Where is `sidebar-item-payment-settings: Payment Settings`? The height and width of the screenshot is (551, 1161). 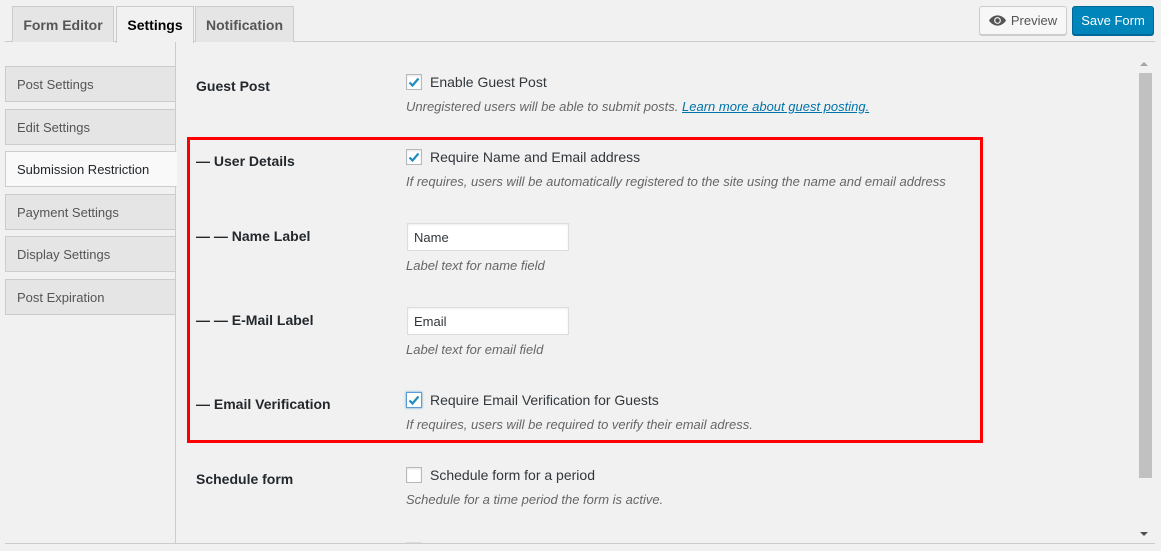
sidebar-item-payment-settings: Payment Settings is located at coordinates (90, 212).